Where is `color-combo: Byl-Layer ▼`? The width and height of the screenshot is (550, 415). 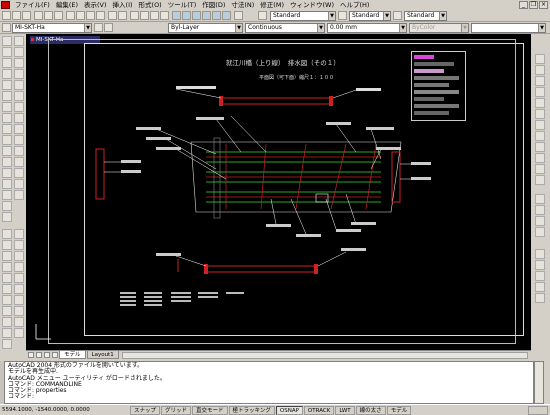 color-combo: Byl-Layer ▼ is located at coordinates (205, 28).